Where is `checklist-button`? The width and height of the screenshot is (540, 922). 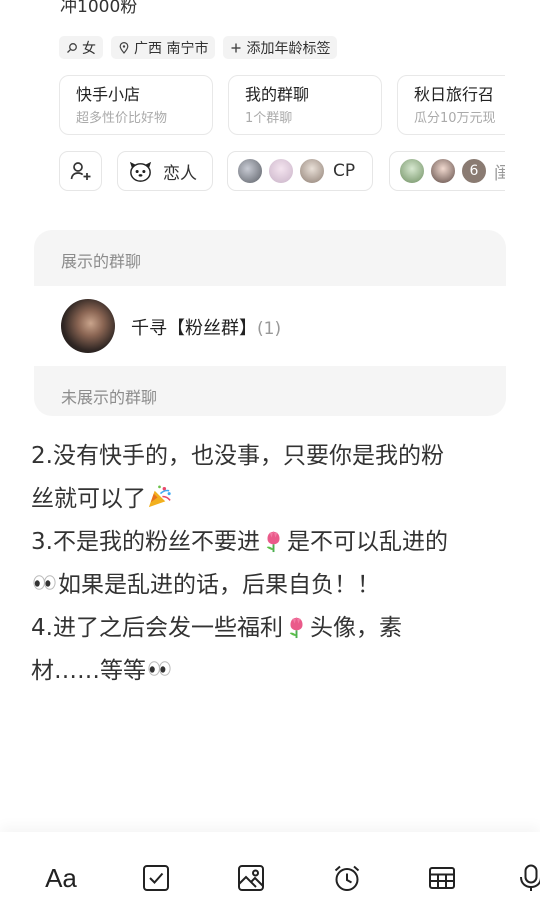
checklist-button is located at coordinates (156, 878).